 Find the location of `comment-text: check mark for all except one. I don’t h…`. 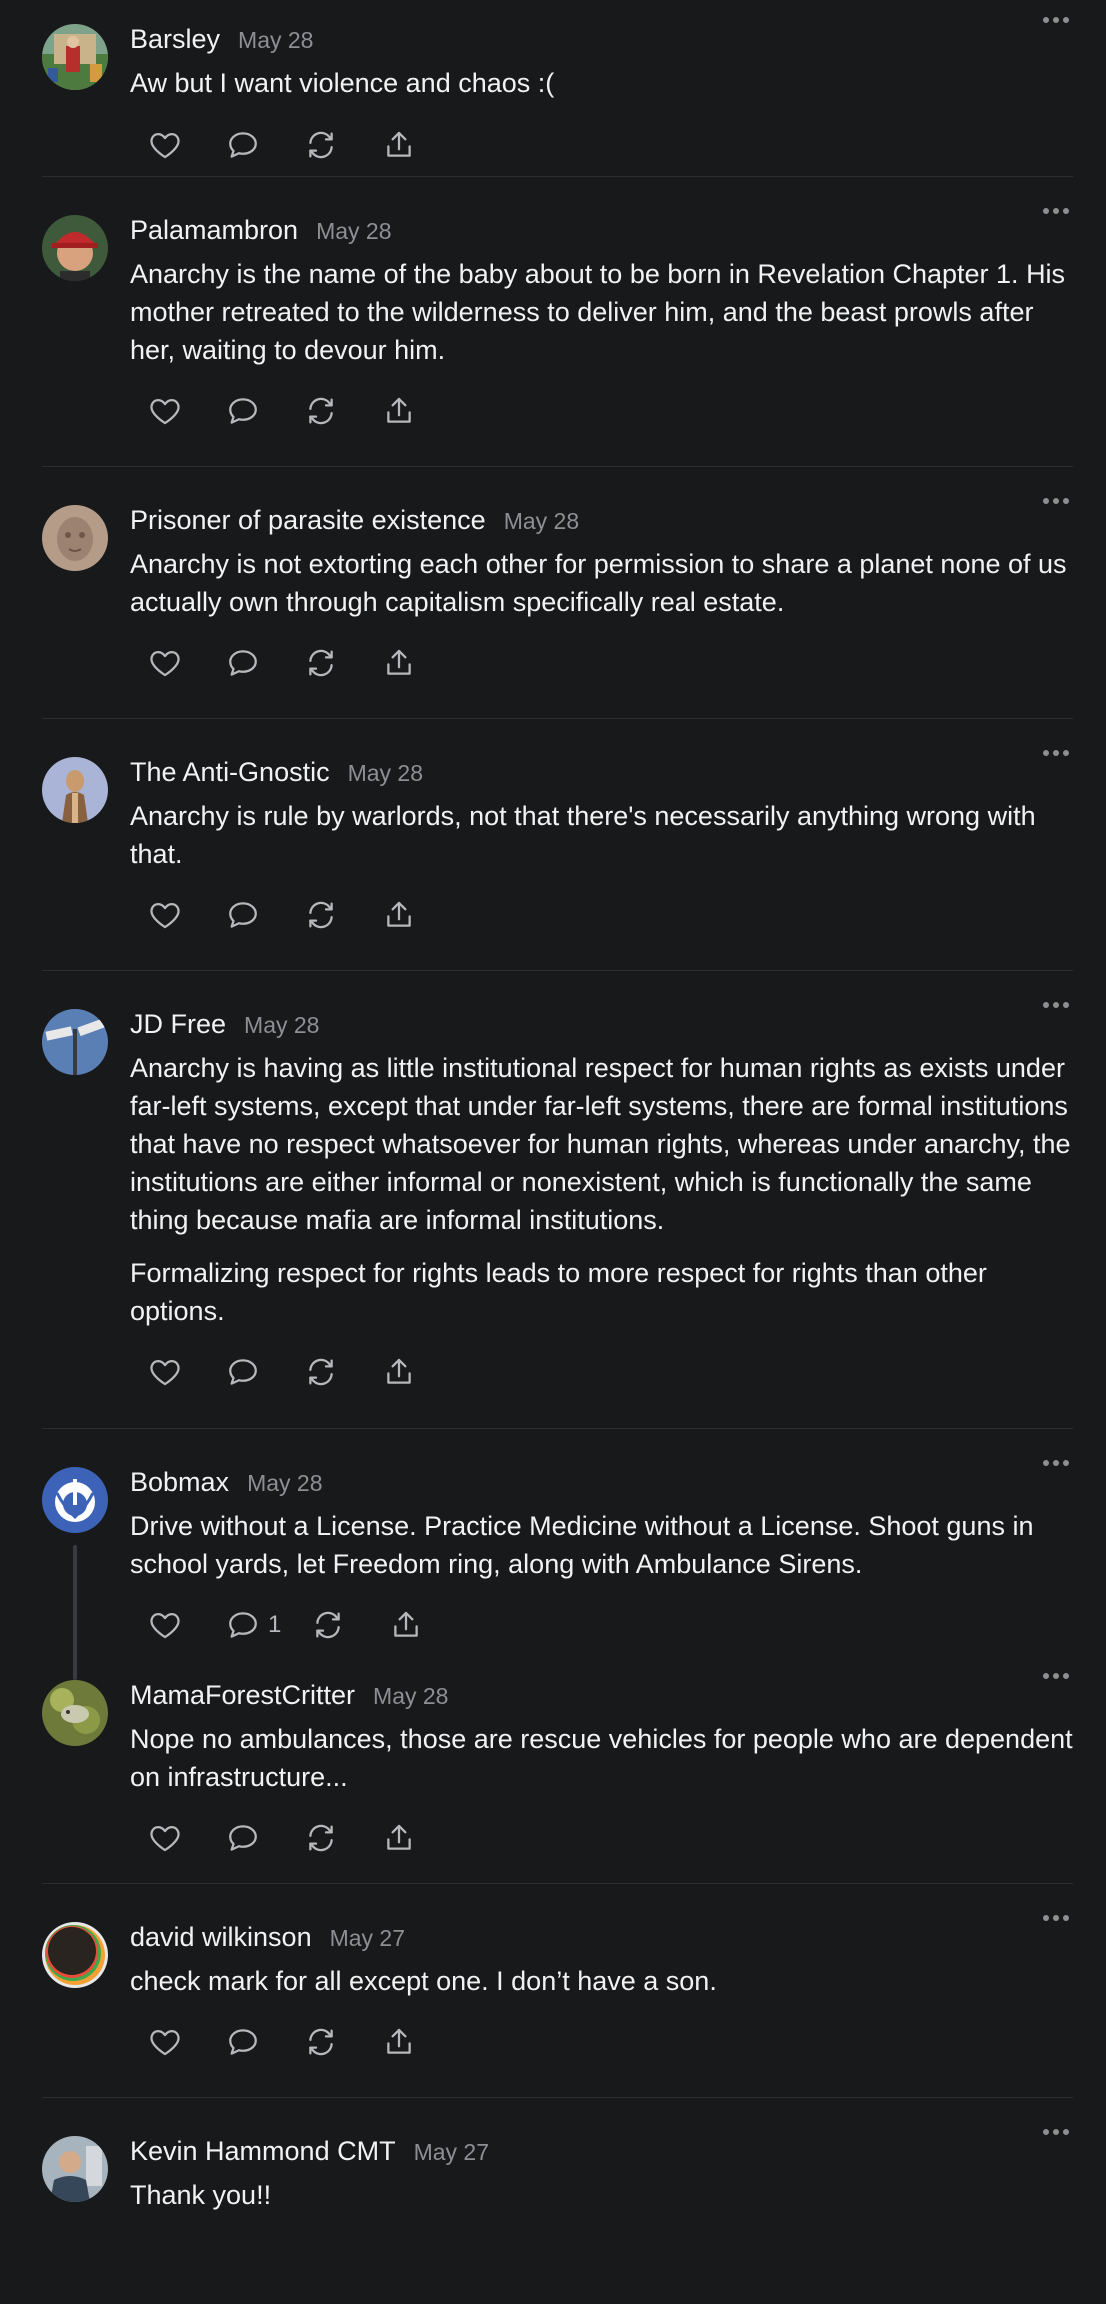

comment-text: check mark for all except one. I don’t h… is located at coordinates (601, 1981).